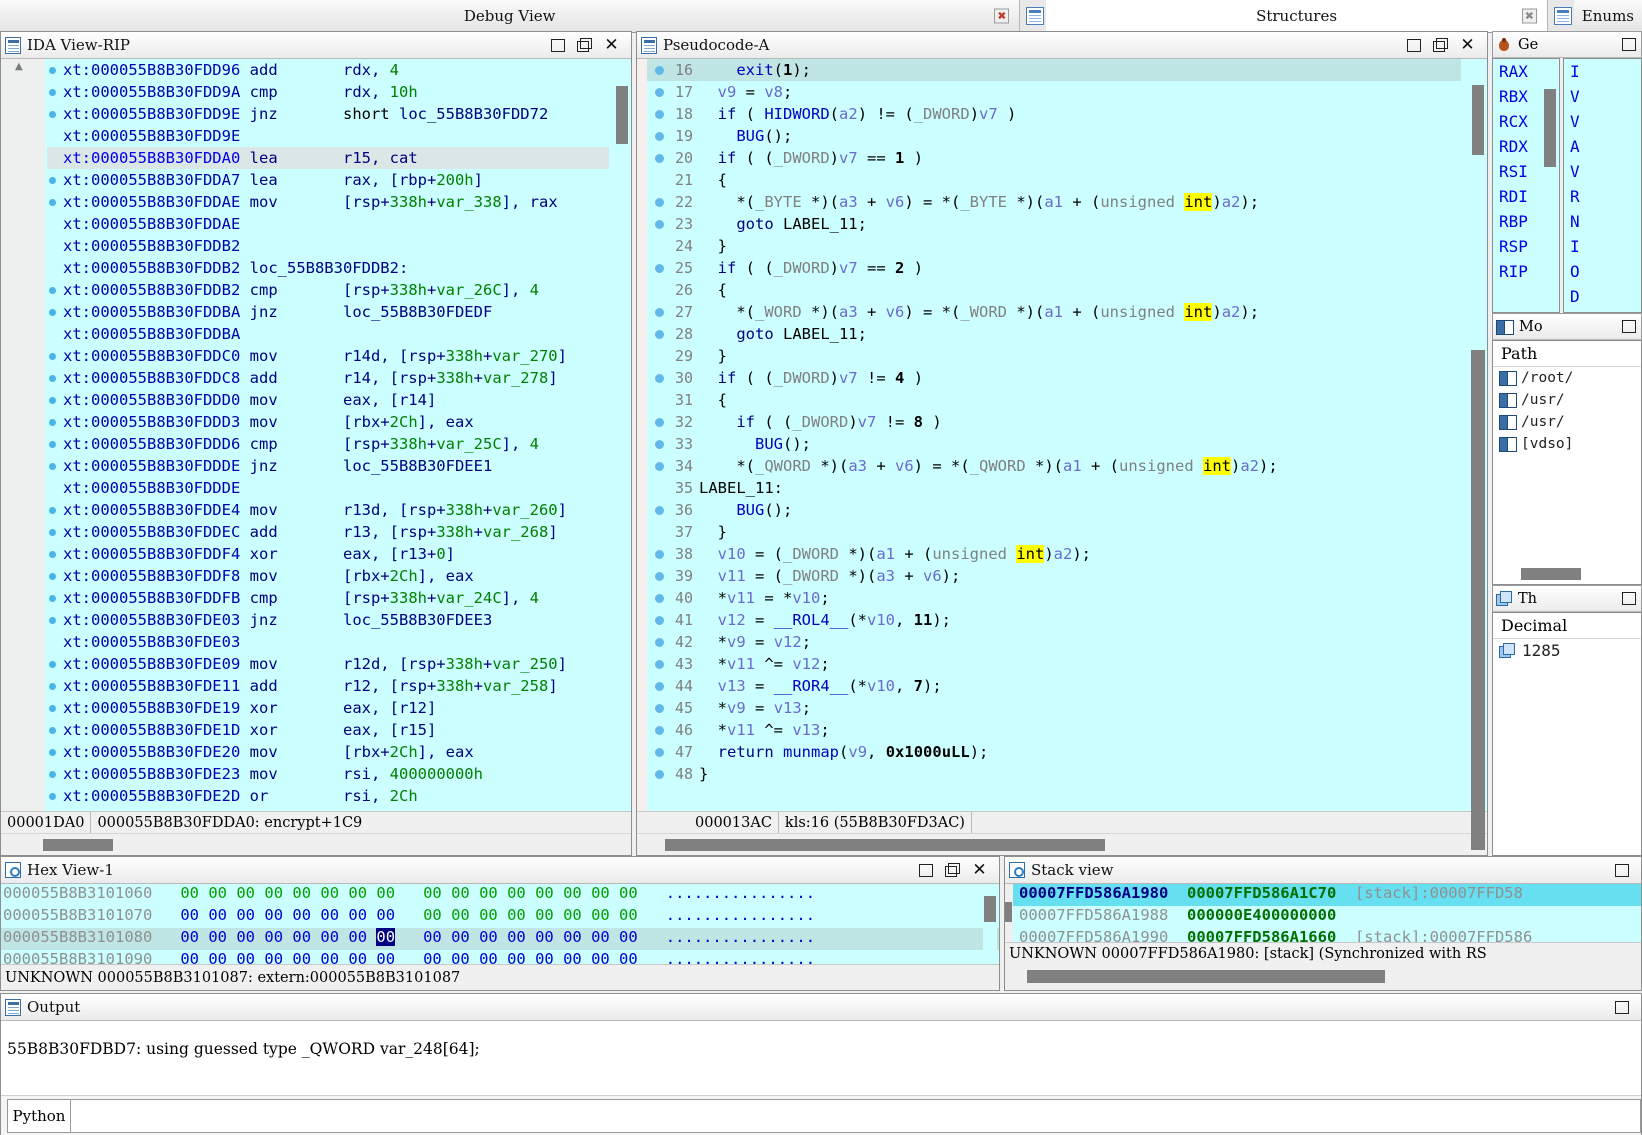  Describe the element at coordinates (1602, 96) in the screenshot. I see `register-flag-row: V` at that location.